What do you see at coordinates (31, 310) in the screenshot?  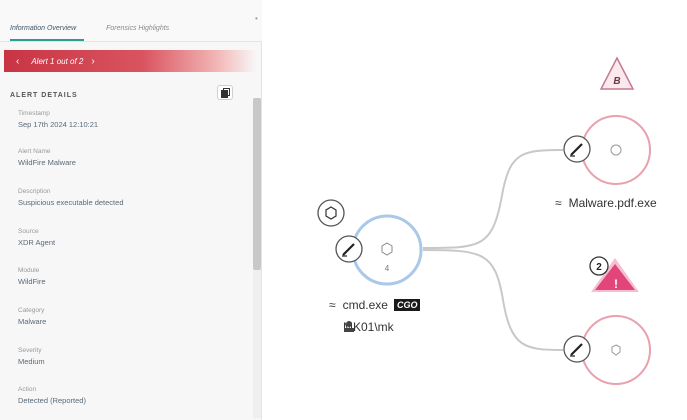 I see `detail-label: Category` at bounding box center [31, 310].